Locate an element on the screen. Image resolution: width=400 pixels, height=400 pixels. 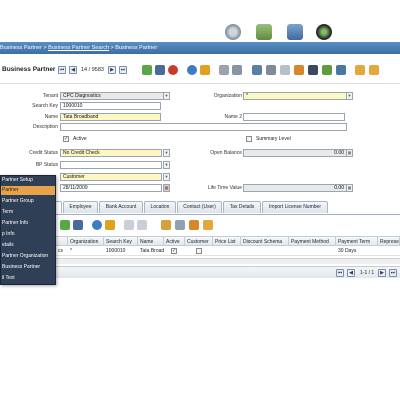
bp-status-field is located at coordinates (111, 165).